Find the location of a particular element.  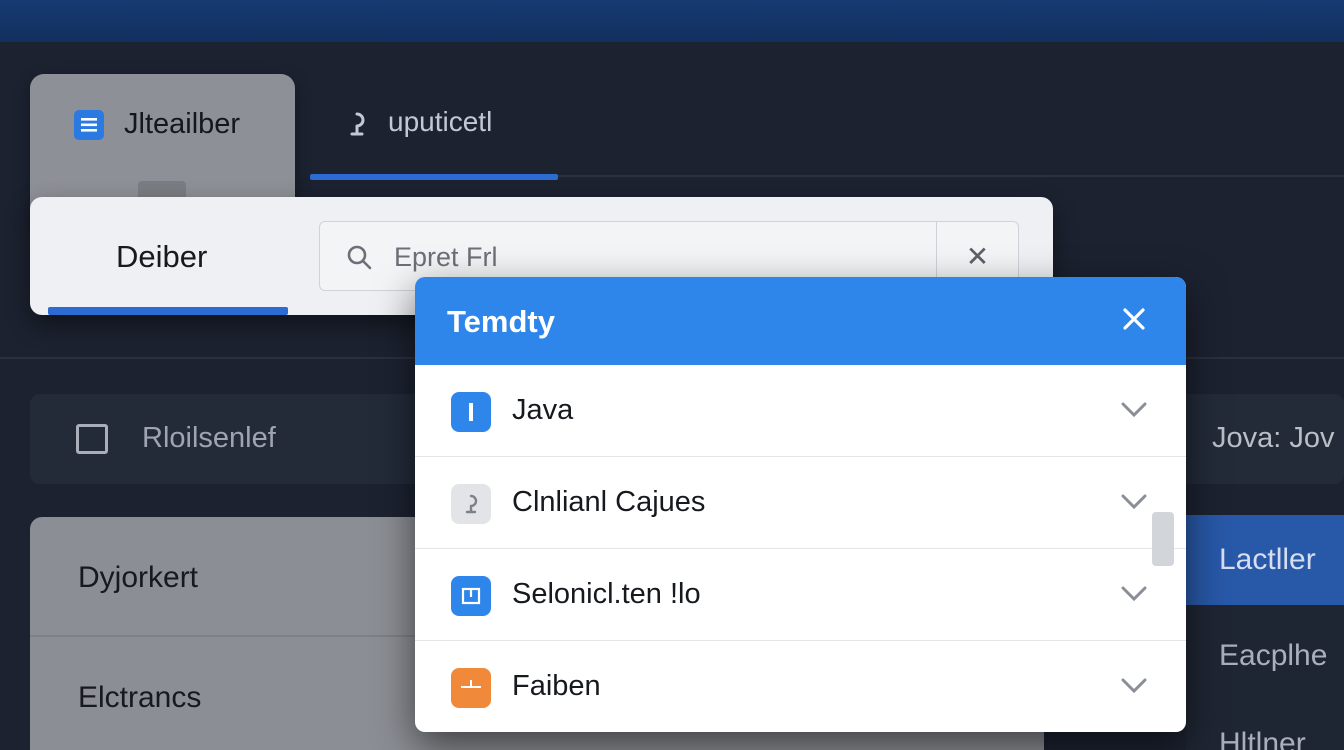

dialog-option-label: Faiben is located at coordinates (556, 686).